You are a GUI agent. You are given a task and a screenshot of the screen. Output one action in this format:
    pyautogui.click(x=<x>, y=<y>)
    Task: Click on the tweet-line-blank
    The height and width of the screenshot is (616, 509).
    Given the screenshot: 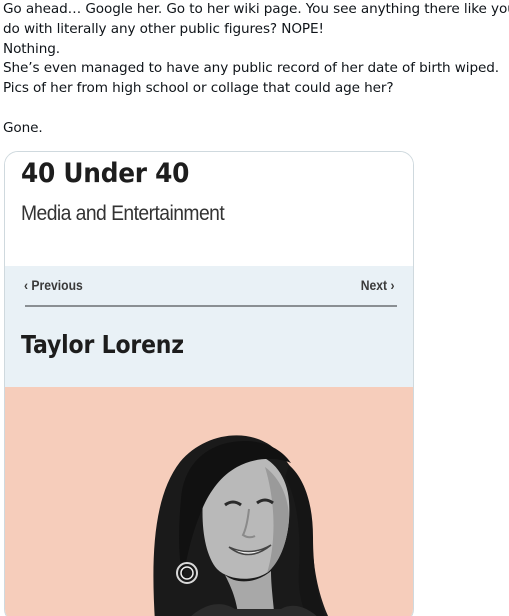 What is the action you would take?
    pyautogui.click(x=255, y=109)
    